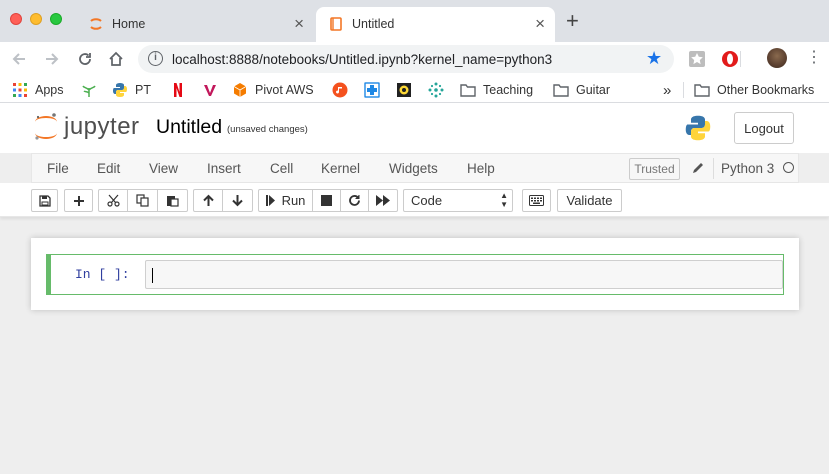 This screenshot has height=474, width=829. What do you see at coordinates (373, 24) in the screenshot?
I see `tab-untitled-label: Untitled` at bounding box center [373, 24].